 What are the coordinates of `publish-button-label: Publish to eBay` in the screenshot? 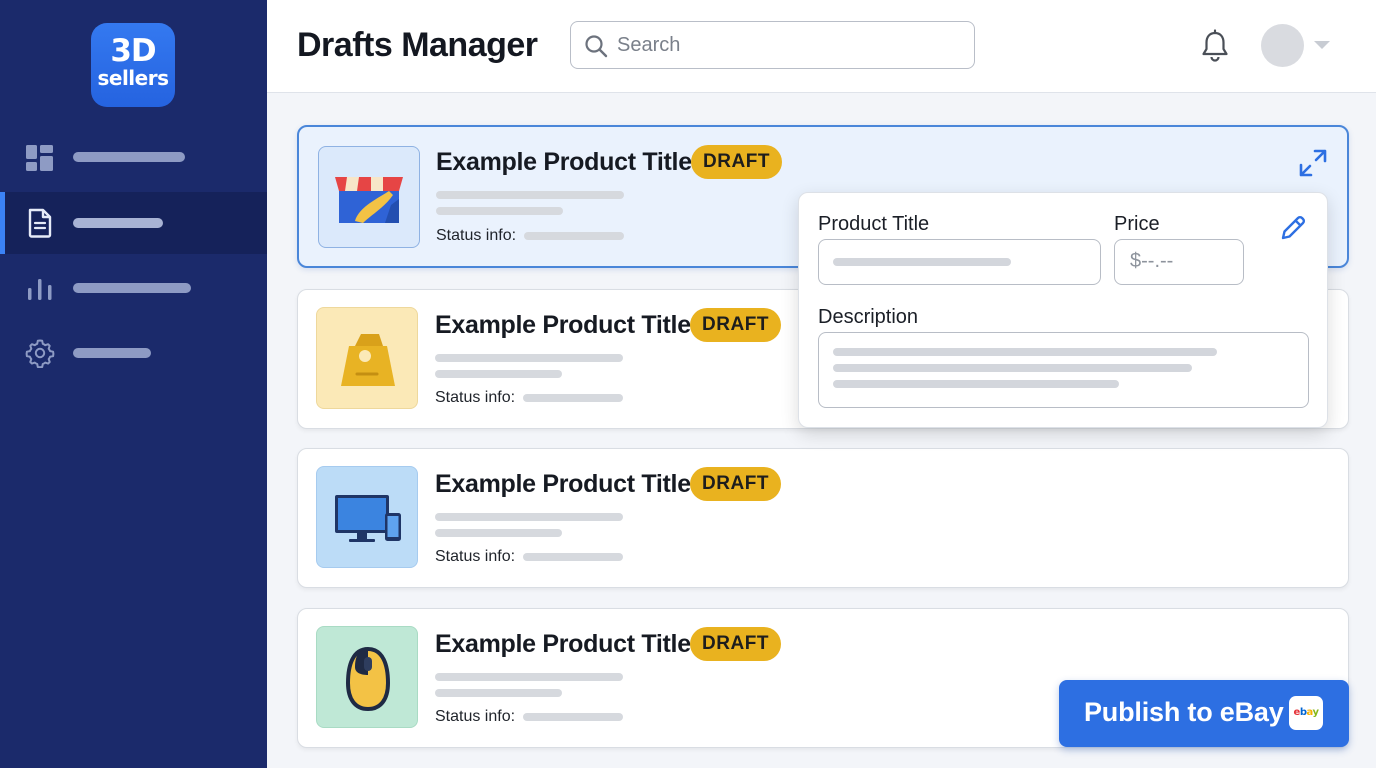 It's located at (1184, 712).